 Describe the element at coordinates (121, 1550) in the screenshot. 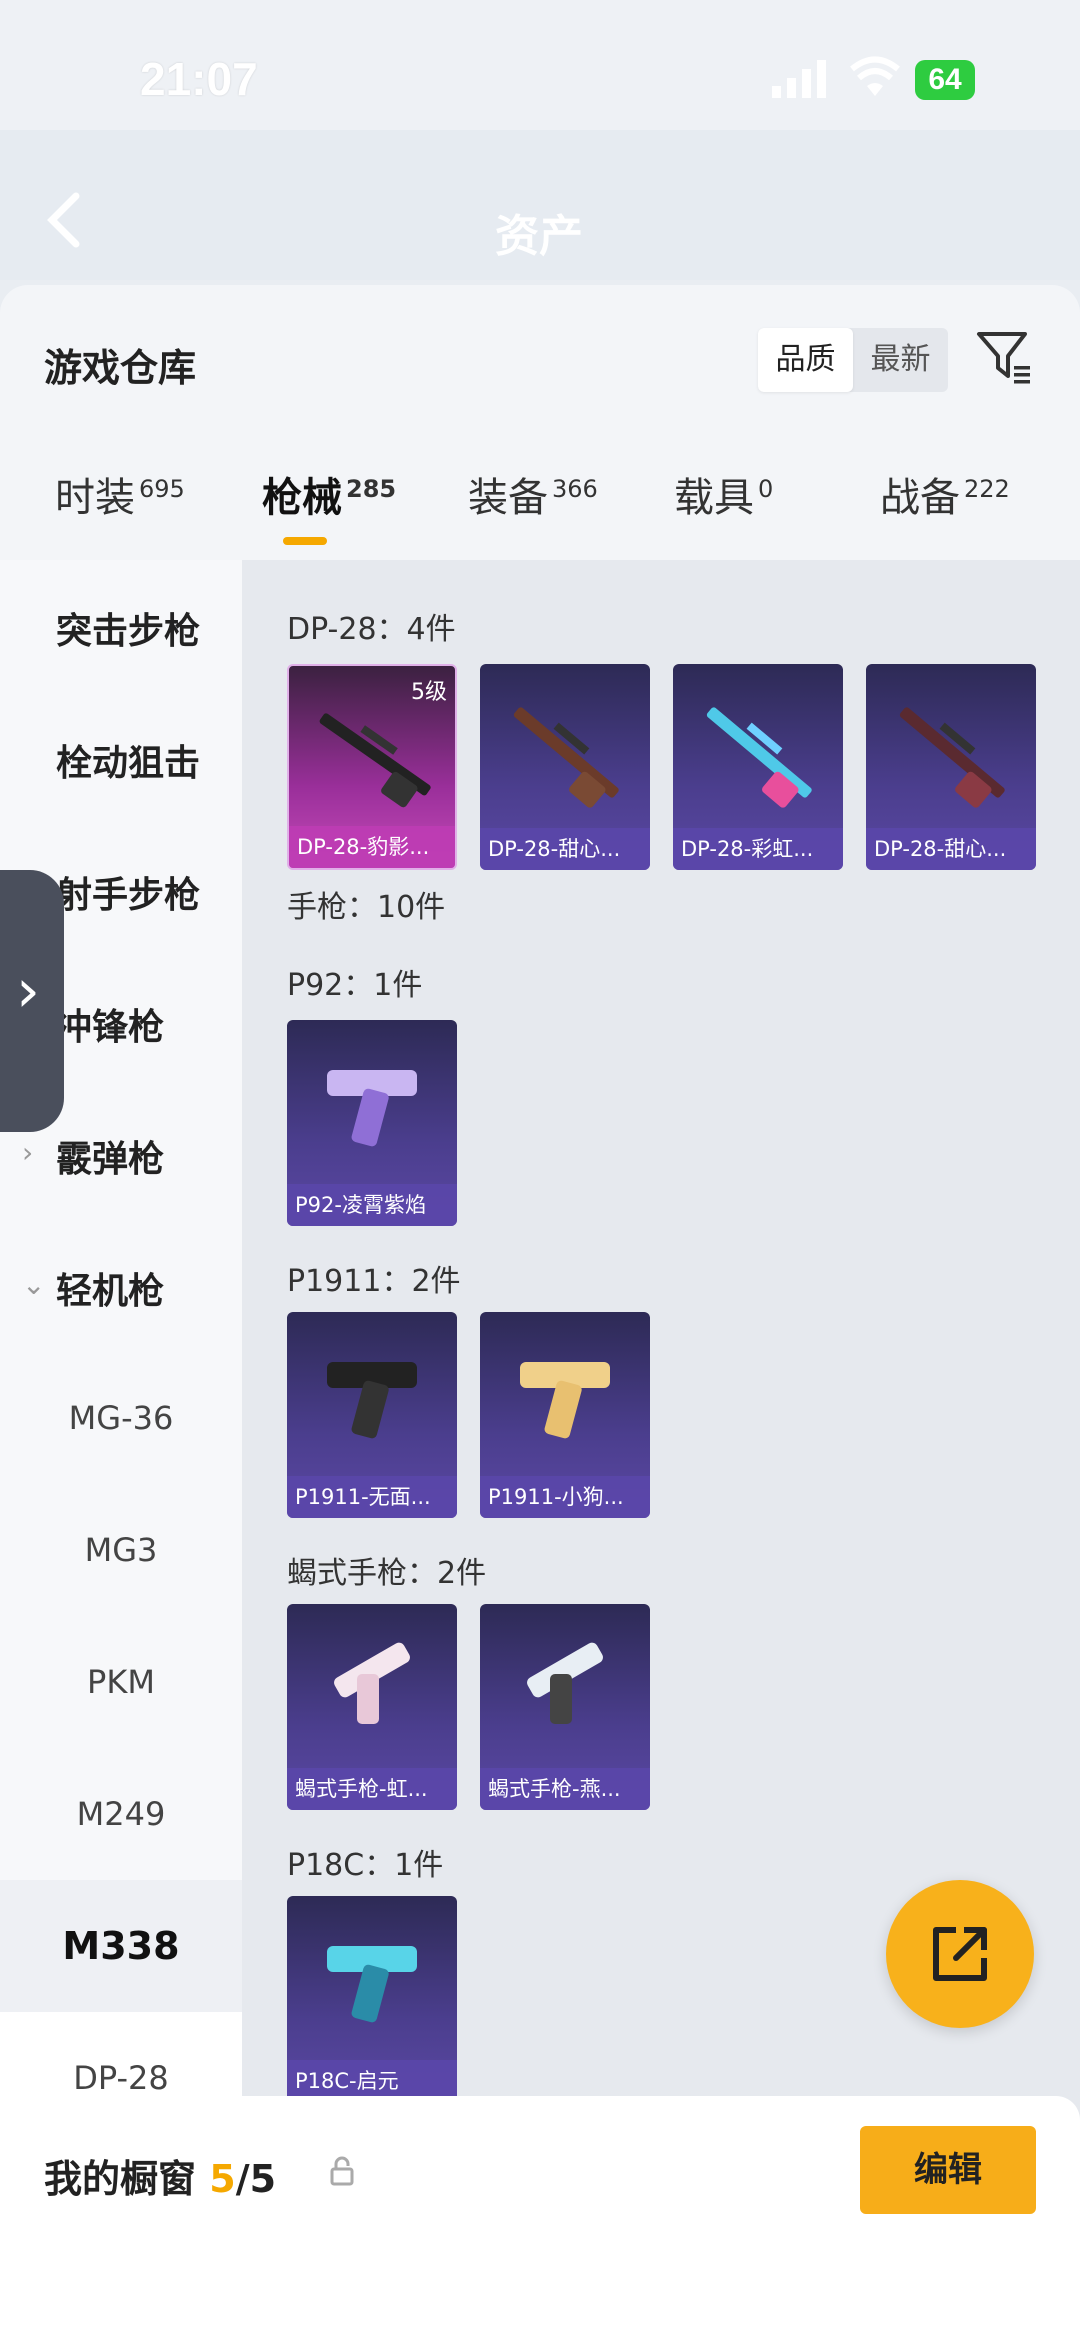

I see `sidebar-subitem-mg3: MG3` at that location.